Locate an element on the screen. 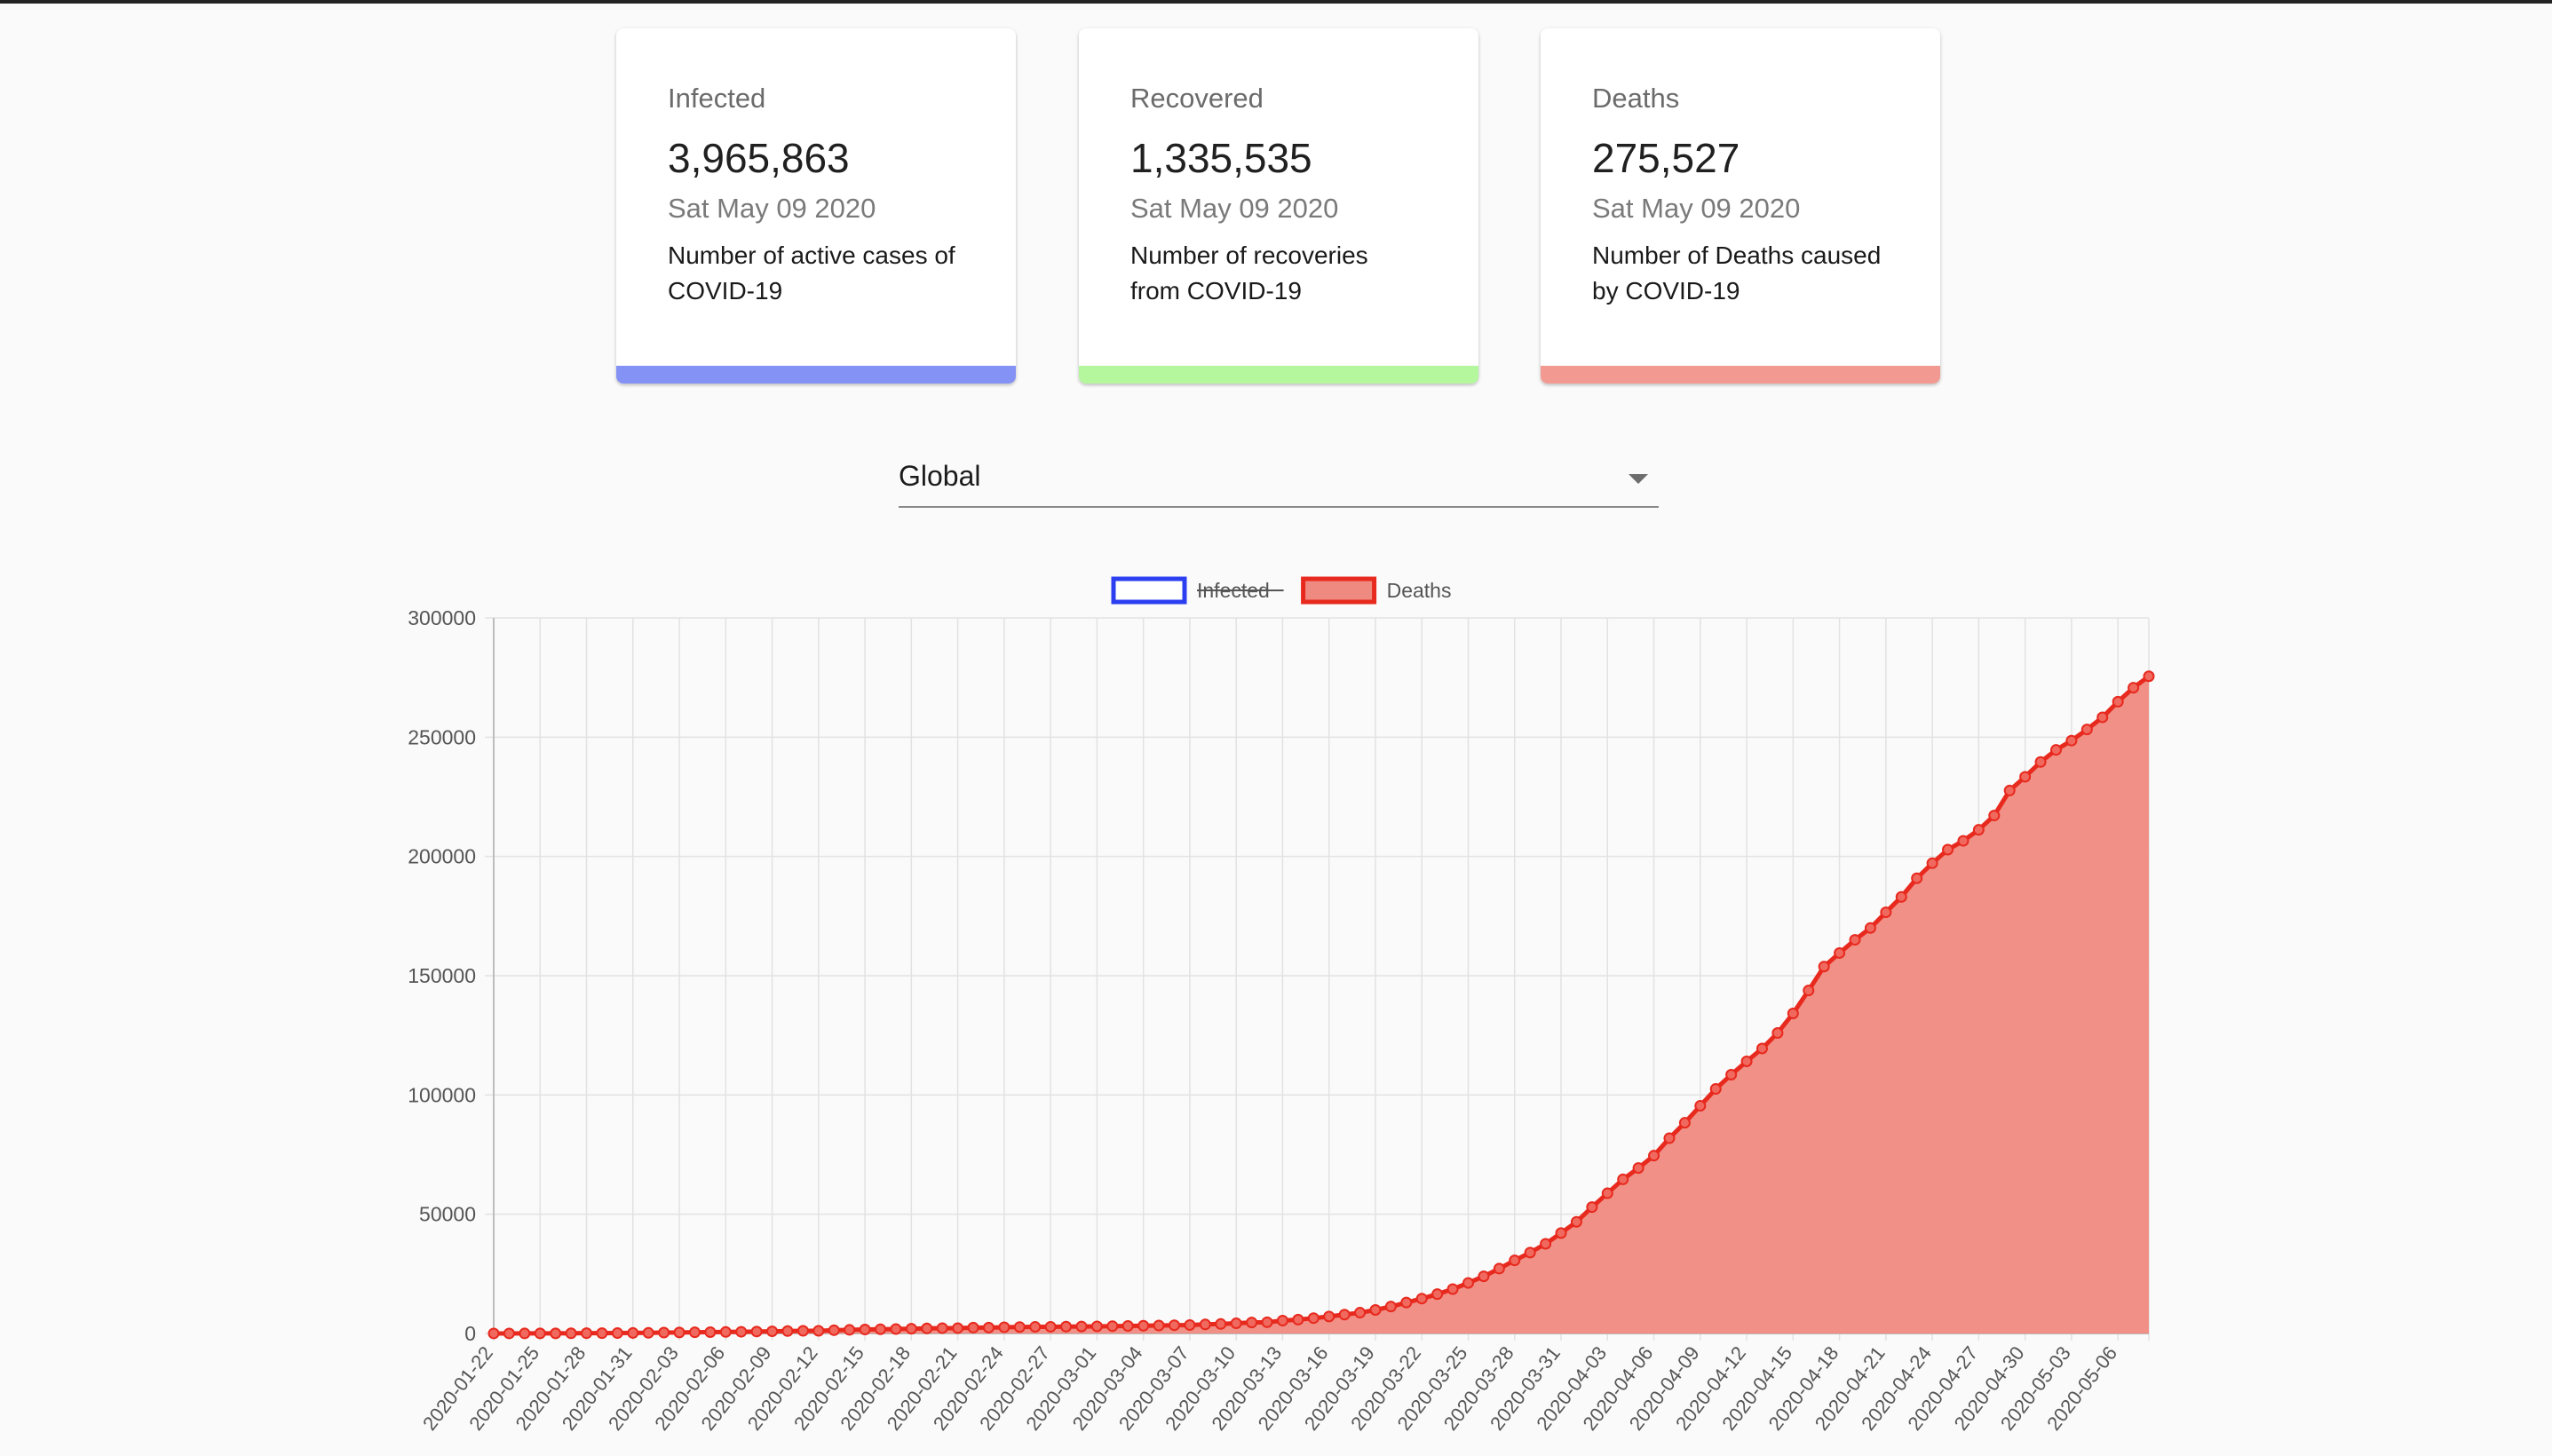 The height and width of the screenshot is (1456, 2552). card-description: Number of active cases of COVID-19 is located at coordinates (816, 273).